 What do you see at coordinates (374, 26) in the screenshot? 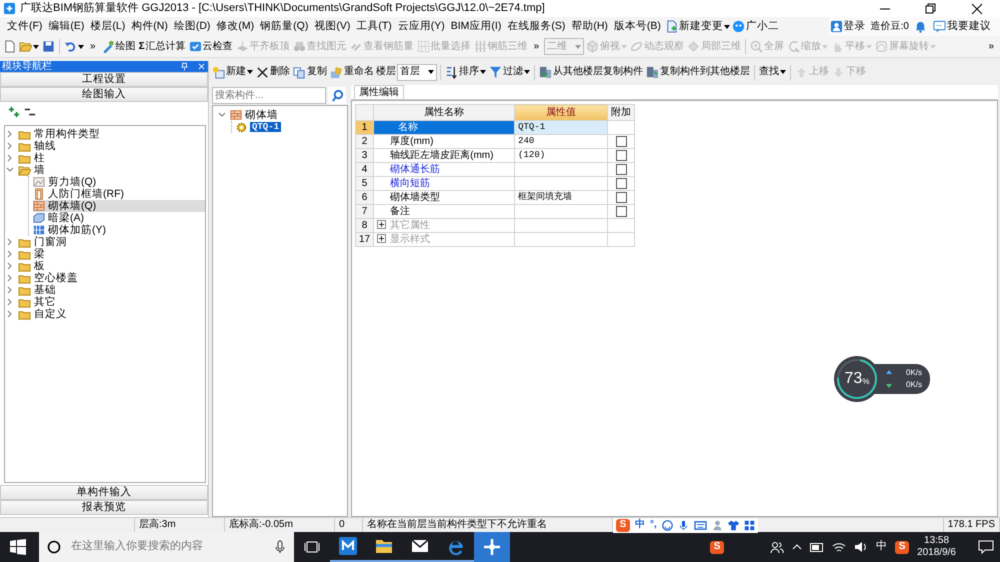
I see `menu-item: 工具(T)` at bounding box center [374, 26].